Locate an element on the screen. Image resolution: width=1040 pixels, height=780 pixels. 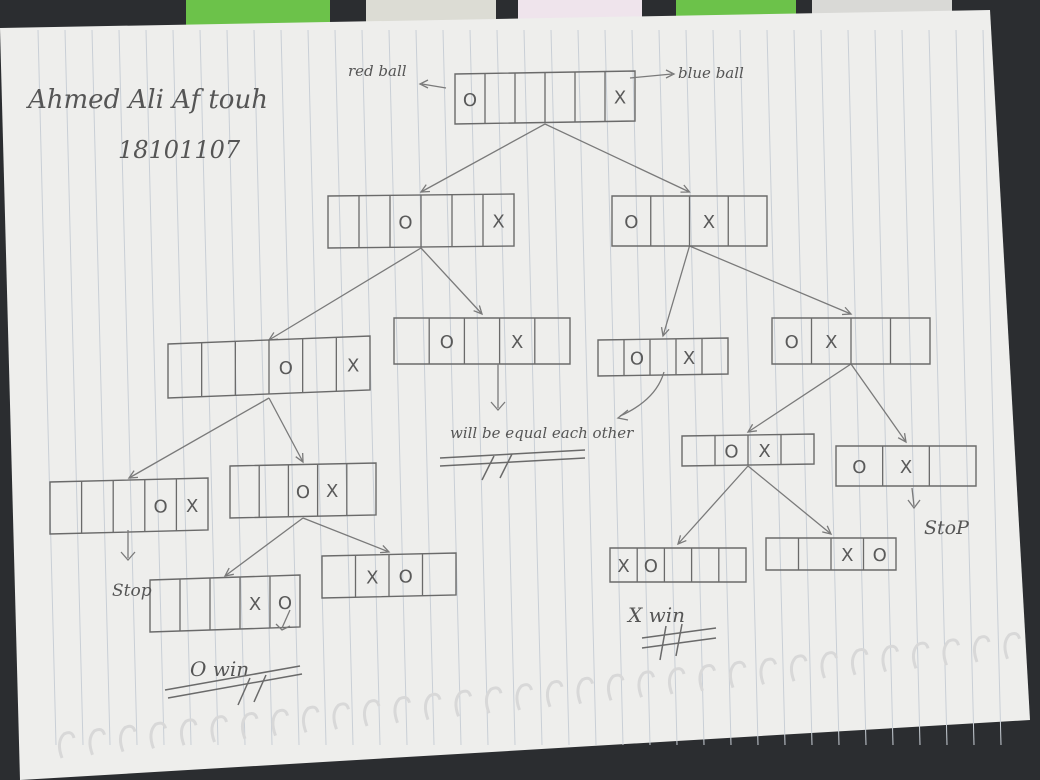
stop-right-label: StoP is located at coordinates (947, 528).